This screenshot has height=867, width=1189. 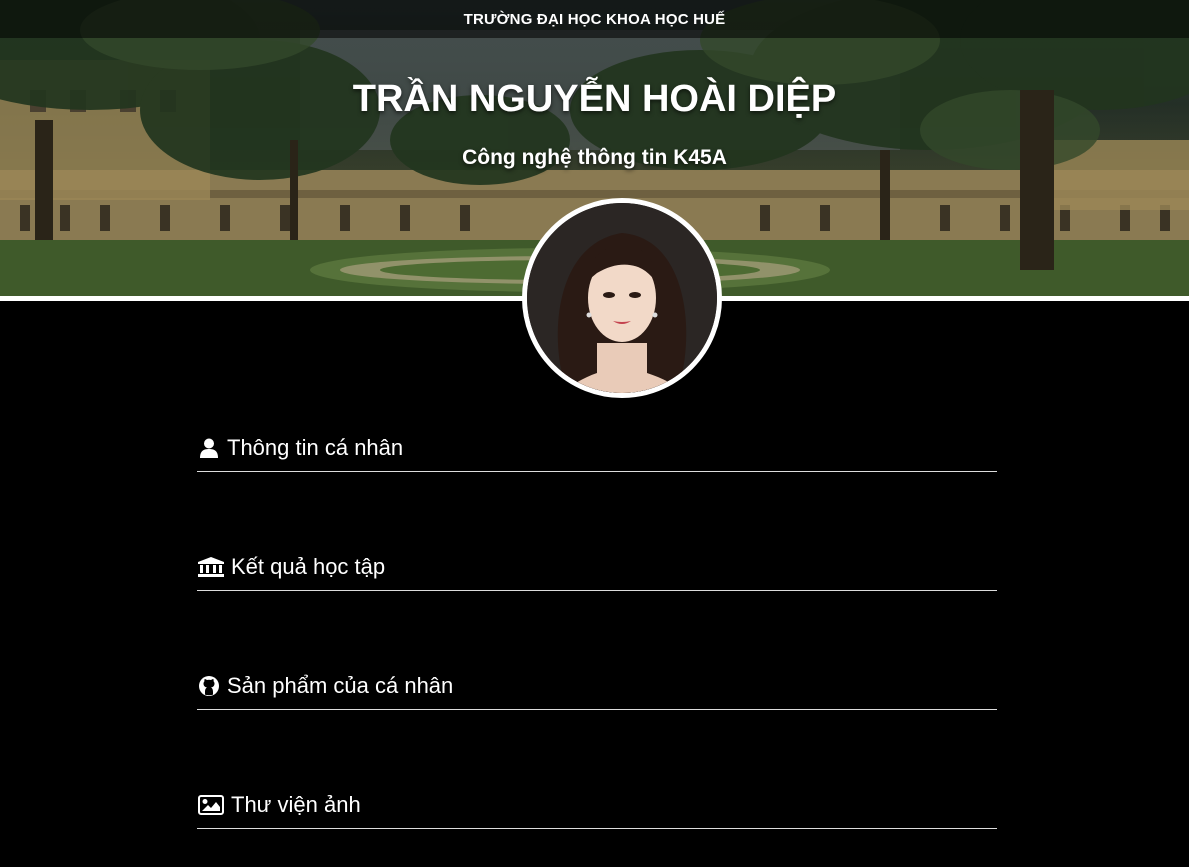 What do you see at coordinates (308, 566) in the screenshot?
I see `section-label: Kết quả học tập` at bounding box center [308, 566].